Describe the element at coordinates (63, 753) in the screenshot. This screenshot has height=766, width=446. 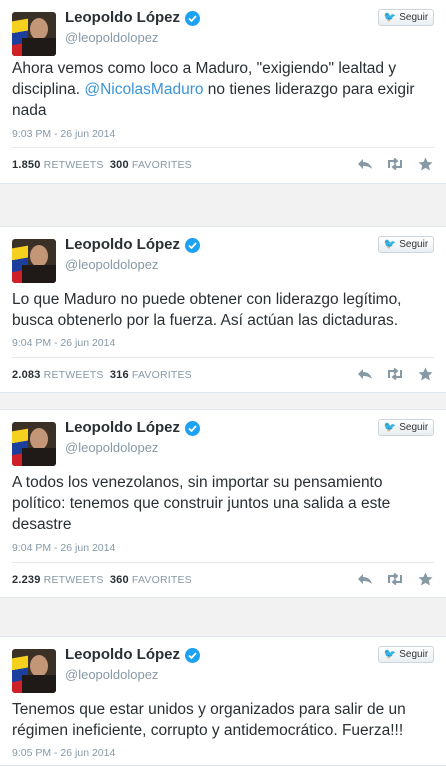
I see `tweet-timestamp: 9:05 PM - 26 jun 2014` at that location.